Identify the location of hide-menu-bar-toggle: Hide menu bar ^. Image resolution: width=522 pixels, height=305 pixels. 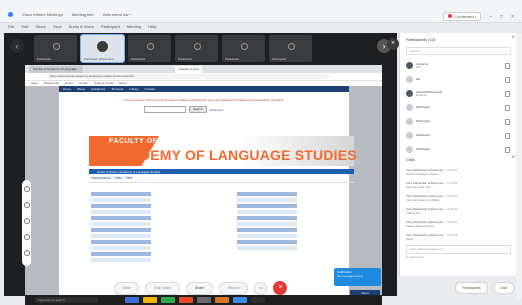
(117, 14).